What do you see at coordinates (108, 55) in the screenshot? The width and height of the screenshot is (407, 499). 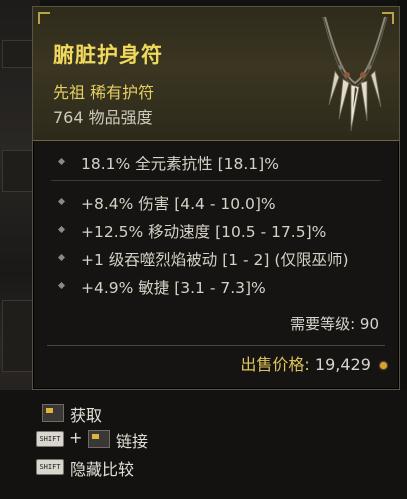 I see `item-name: 腑脏护身符` at bounding box center [108, 55].